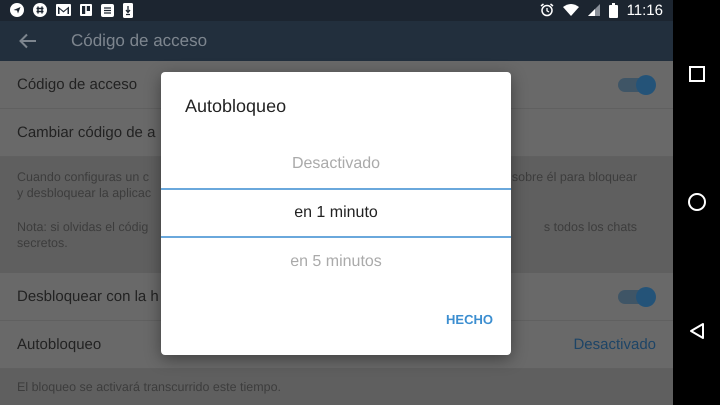  Describe the element at coordinates (77, 84) in the screenshot. I see `setting-label: Código de acceso` at that location.